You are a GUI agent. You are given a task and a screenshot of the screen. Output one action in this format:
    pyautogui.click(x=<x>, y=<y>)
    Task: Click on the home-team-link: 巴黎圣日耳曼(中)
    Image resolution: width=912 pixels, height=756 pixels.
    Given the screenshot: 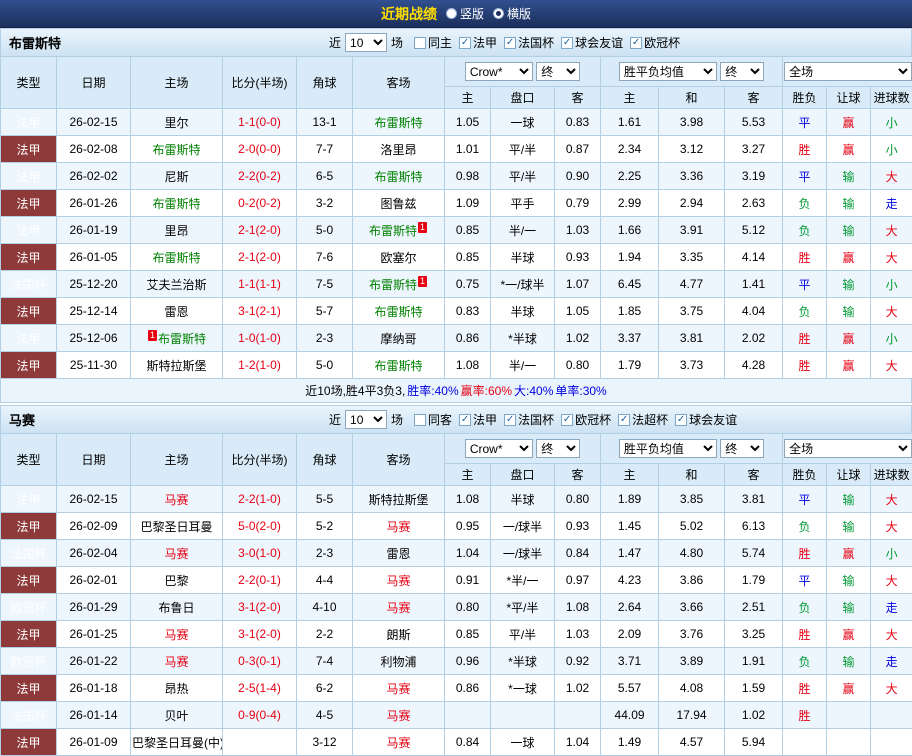 What is the action you would take?
    pyautogui.click(x=177, y=743)
    